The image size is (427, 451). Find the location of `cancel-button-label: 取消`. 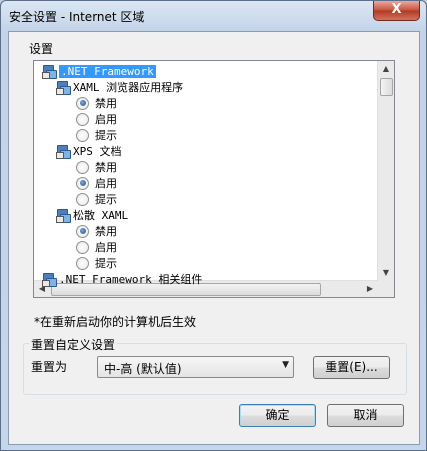

cancel-button-label: 取消 is located at coordinates (365, 415).